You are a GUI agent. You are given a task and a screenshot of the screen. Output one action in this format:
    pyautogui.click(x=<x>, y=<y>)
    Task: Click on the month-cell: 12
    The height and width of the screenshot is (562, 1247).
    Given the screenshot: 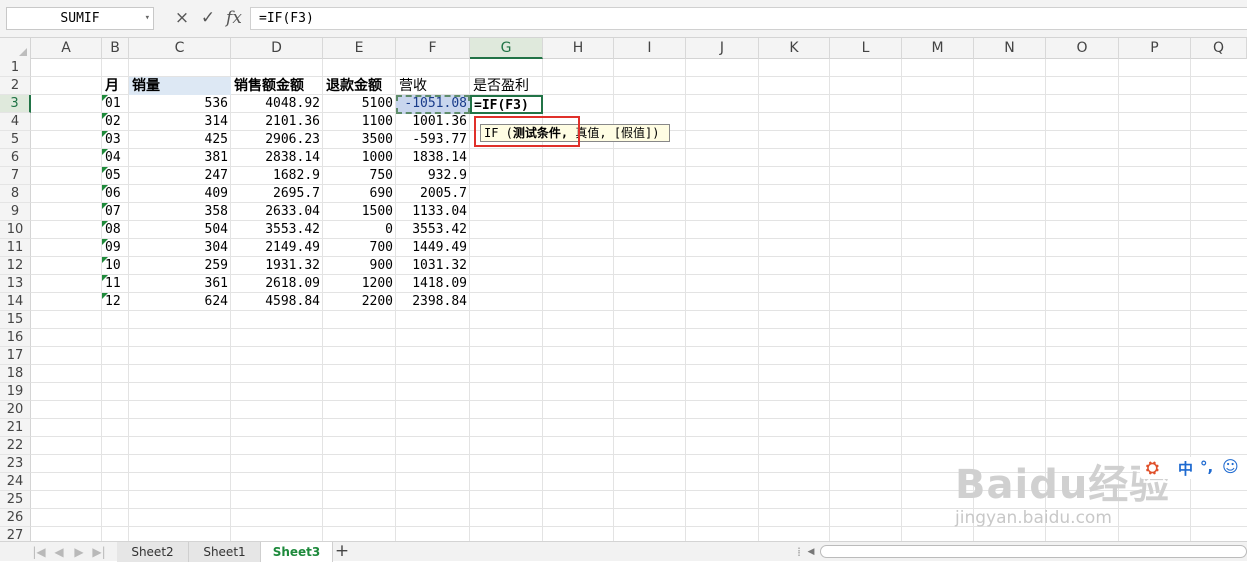 What is the action you would take?
    pyautogui.click(x=115, y=302)
    